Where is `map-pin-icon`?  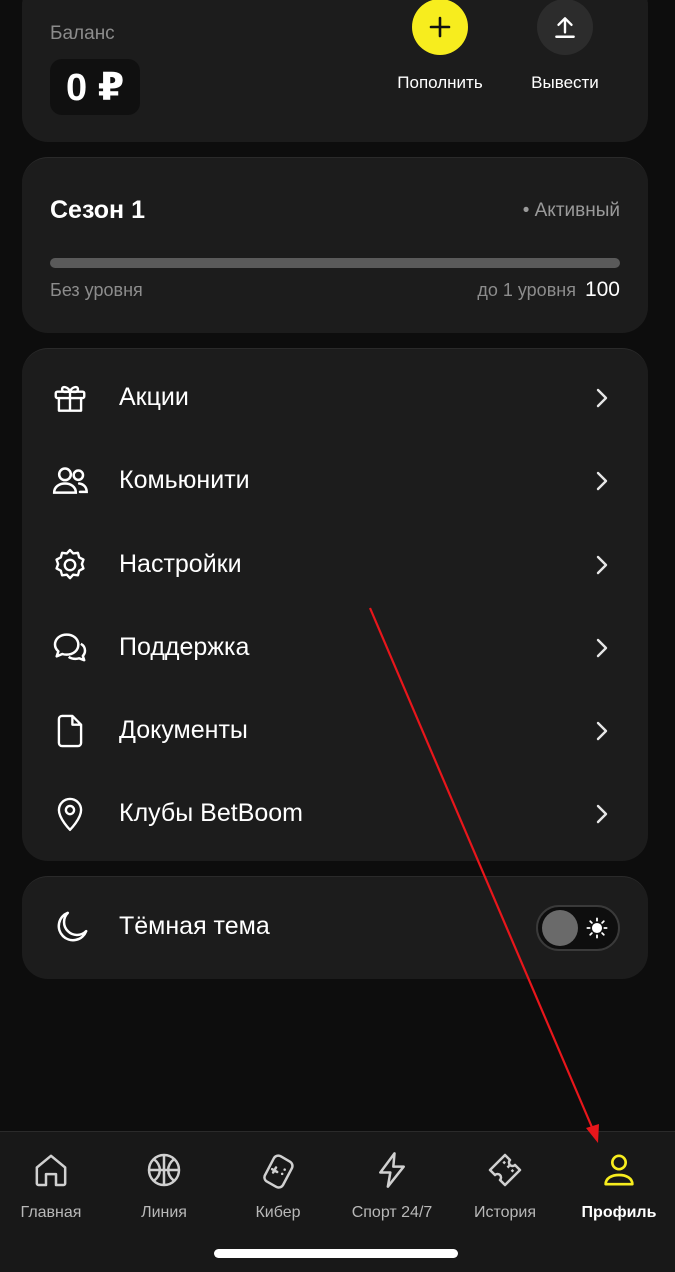 map-pin-icon is located at coordinates (70, 814).